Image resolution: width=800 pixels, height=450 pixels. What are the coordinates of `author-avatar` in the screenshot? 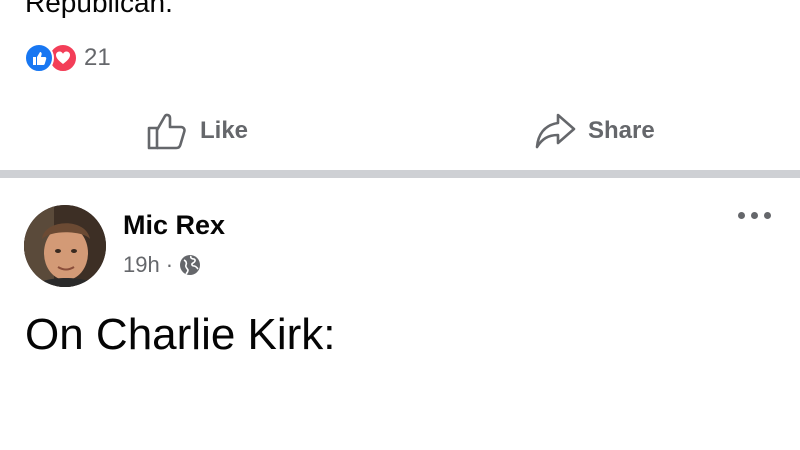 It's located at (65, 246).